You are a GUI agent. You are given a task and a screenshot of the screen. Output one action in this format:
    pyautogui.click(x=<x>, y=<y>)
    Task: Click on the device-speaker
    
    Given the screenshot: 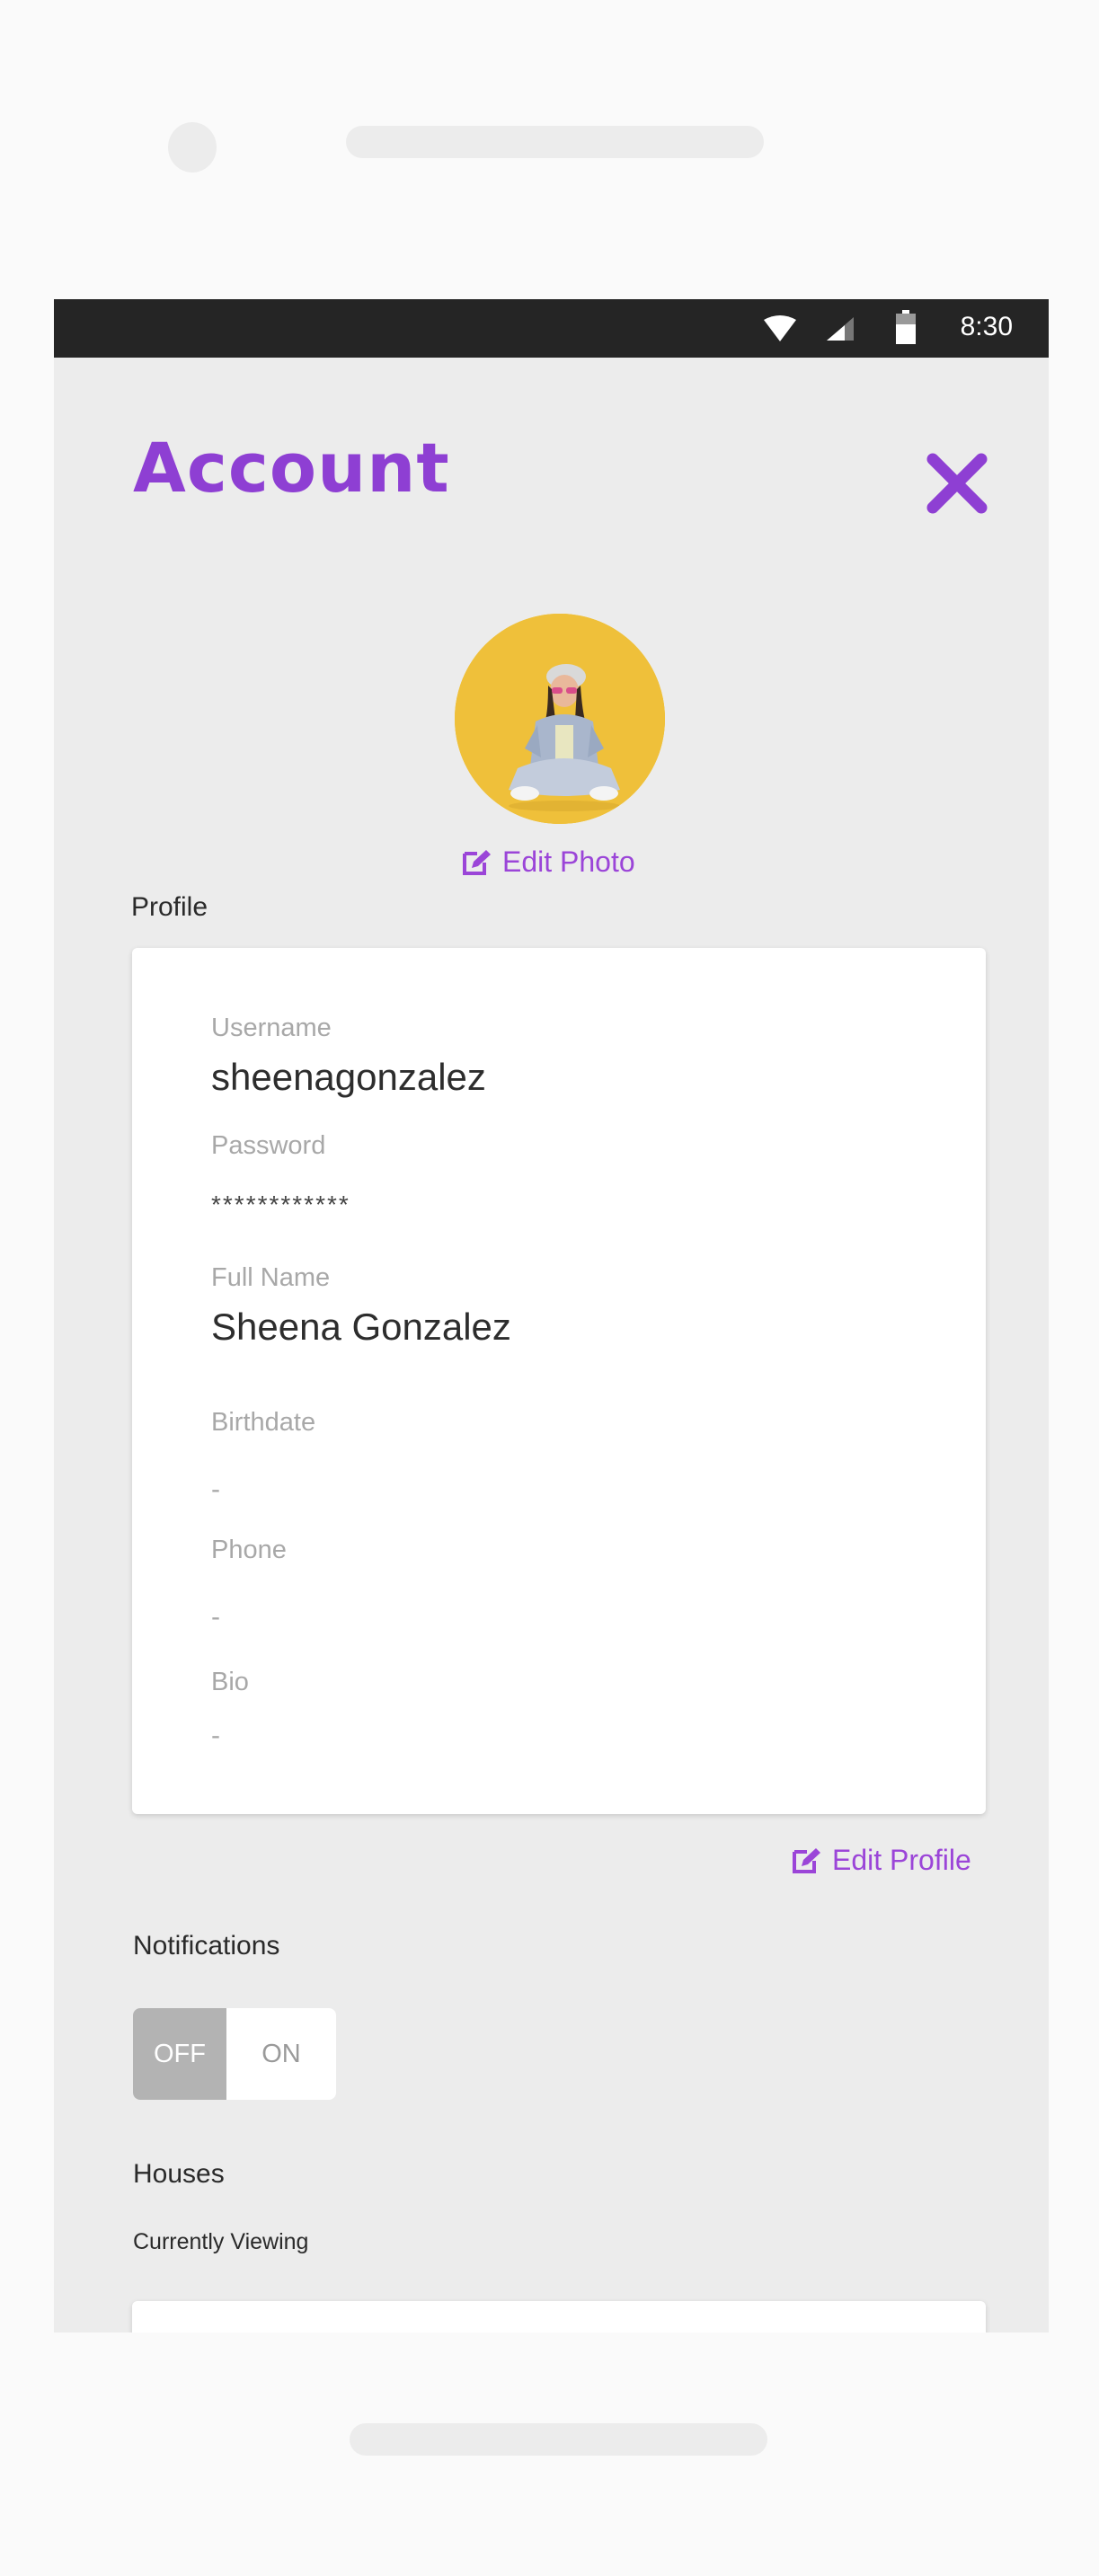 What is the action you would take?
    pyautogui.click(x=555, y=142)
    